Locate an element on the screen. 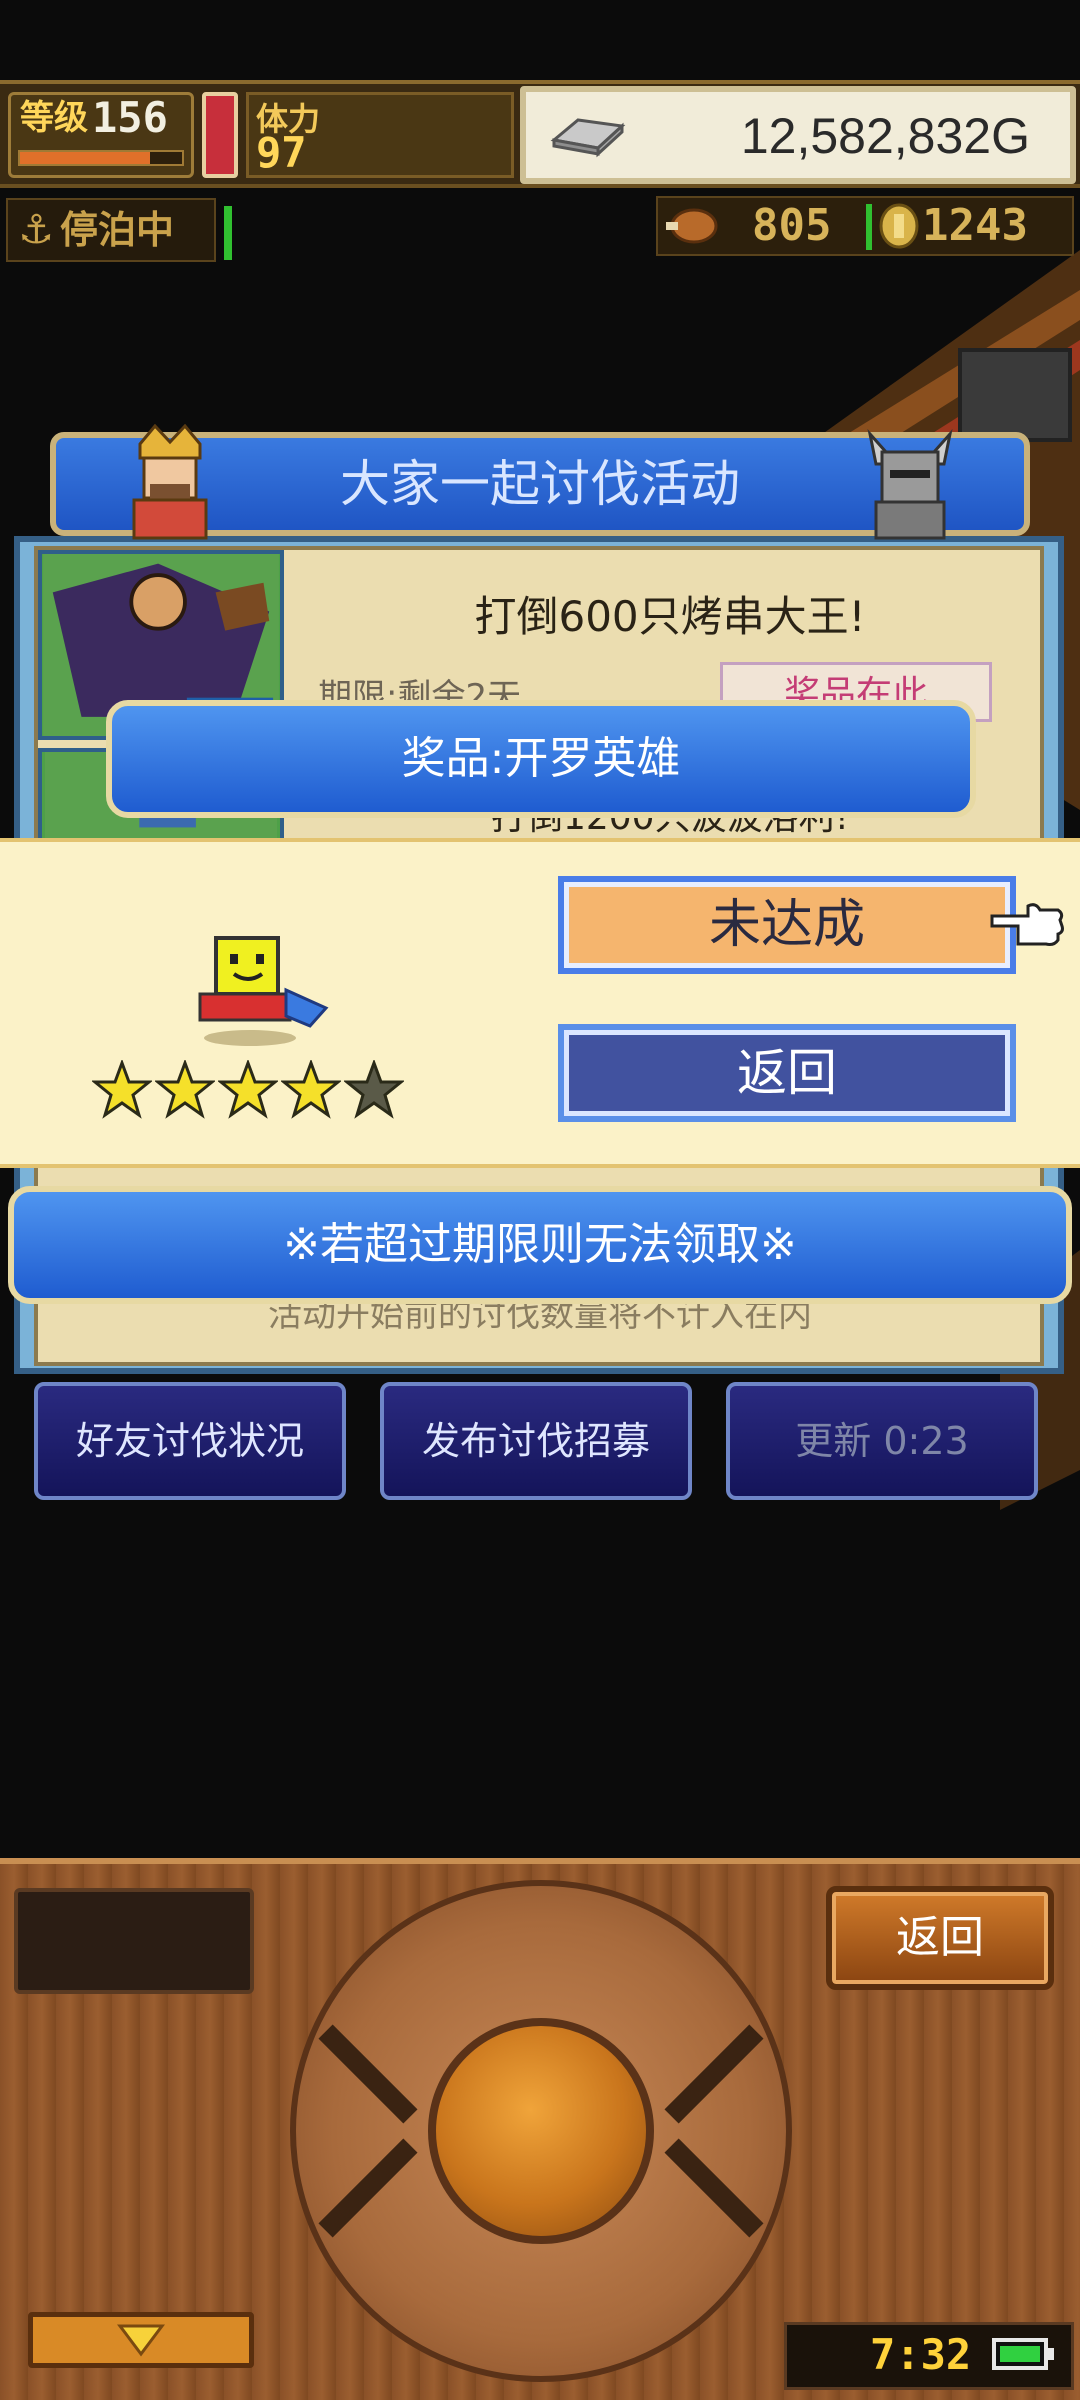  event-title: 大家一起讨伐活动 is located at coordinates (540, 484).